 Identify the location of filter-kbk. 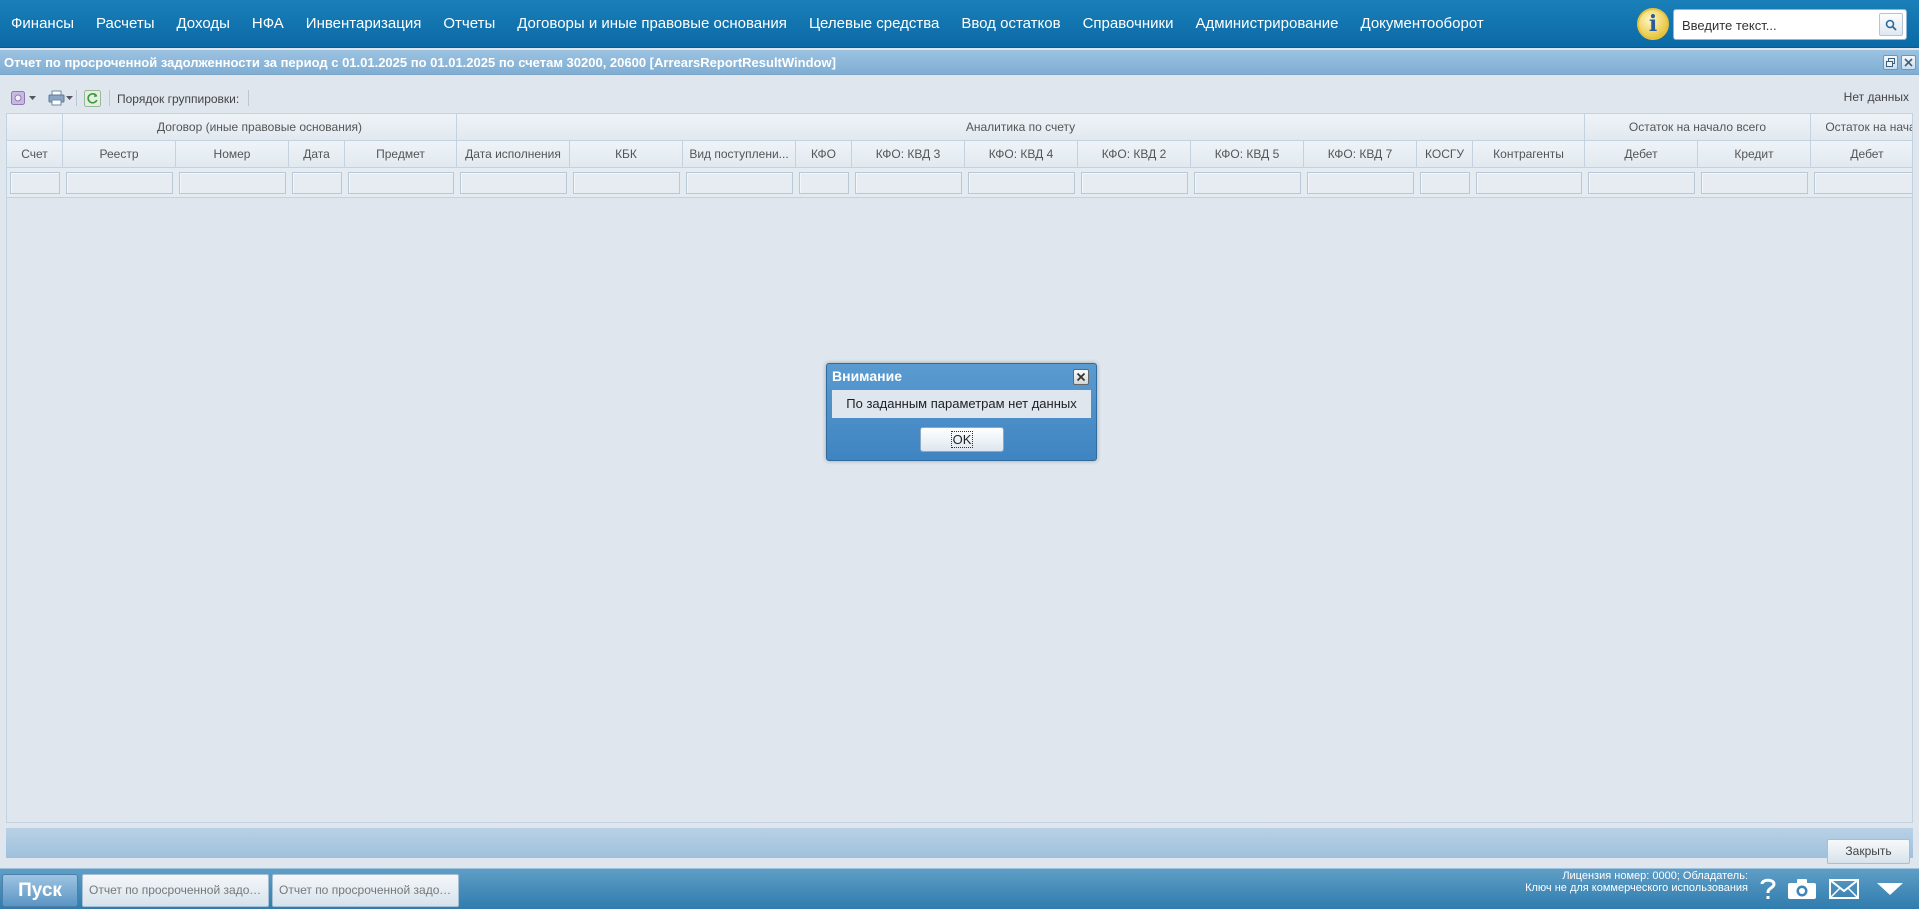
(626, 183).